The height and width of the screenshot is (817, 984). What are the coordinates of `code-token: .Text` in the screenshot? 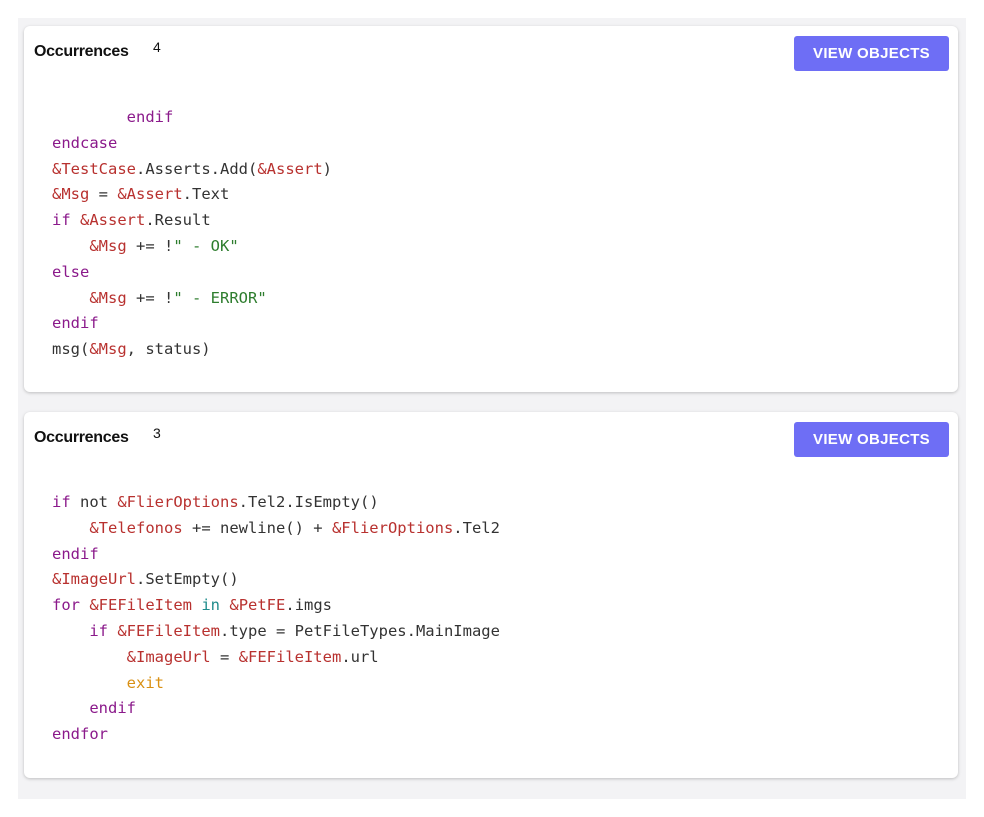 It's located at (206, 194).